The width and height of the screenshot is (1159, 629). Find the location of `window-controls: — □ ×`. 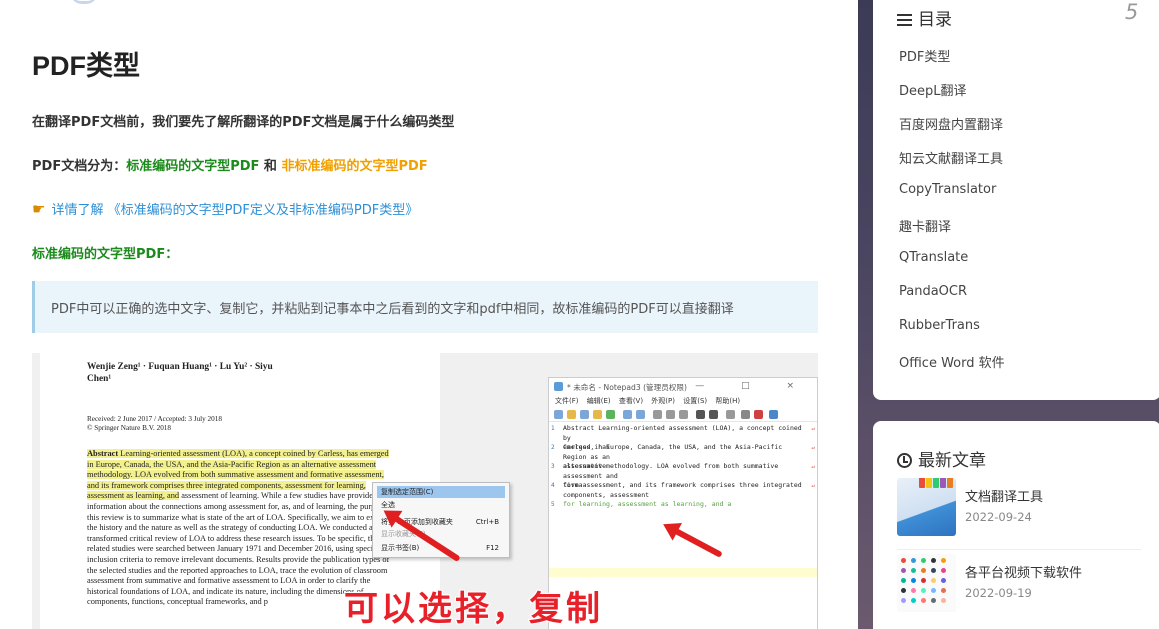

window-controls: — □ × is located at coordinates (753, 386).